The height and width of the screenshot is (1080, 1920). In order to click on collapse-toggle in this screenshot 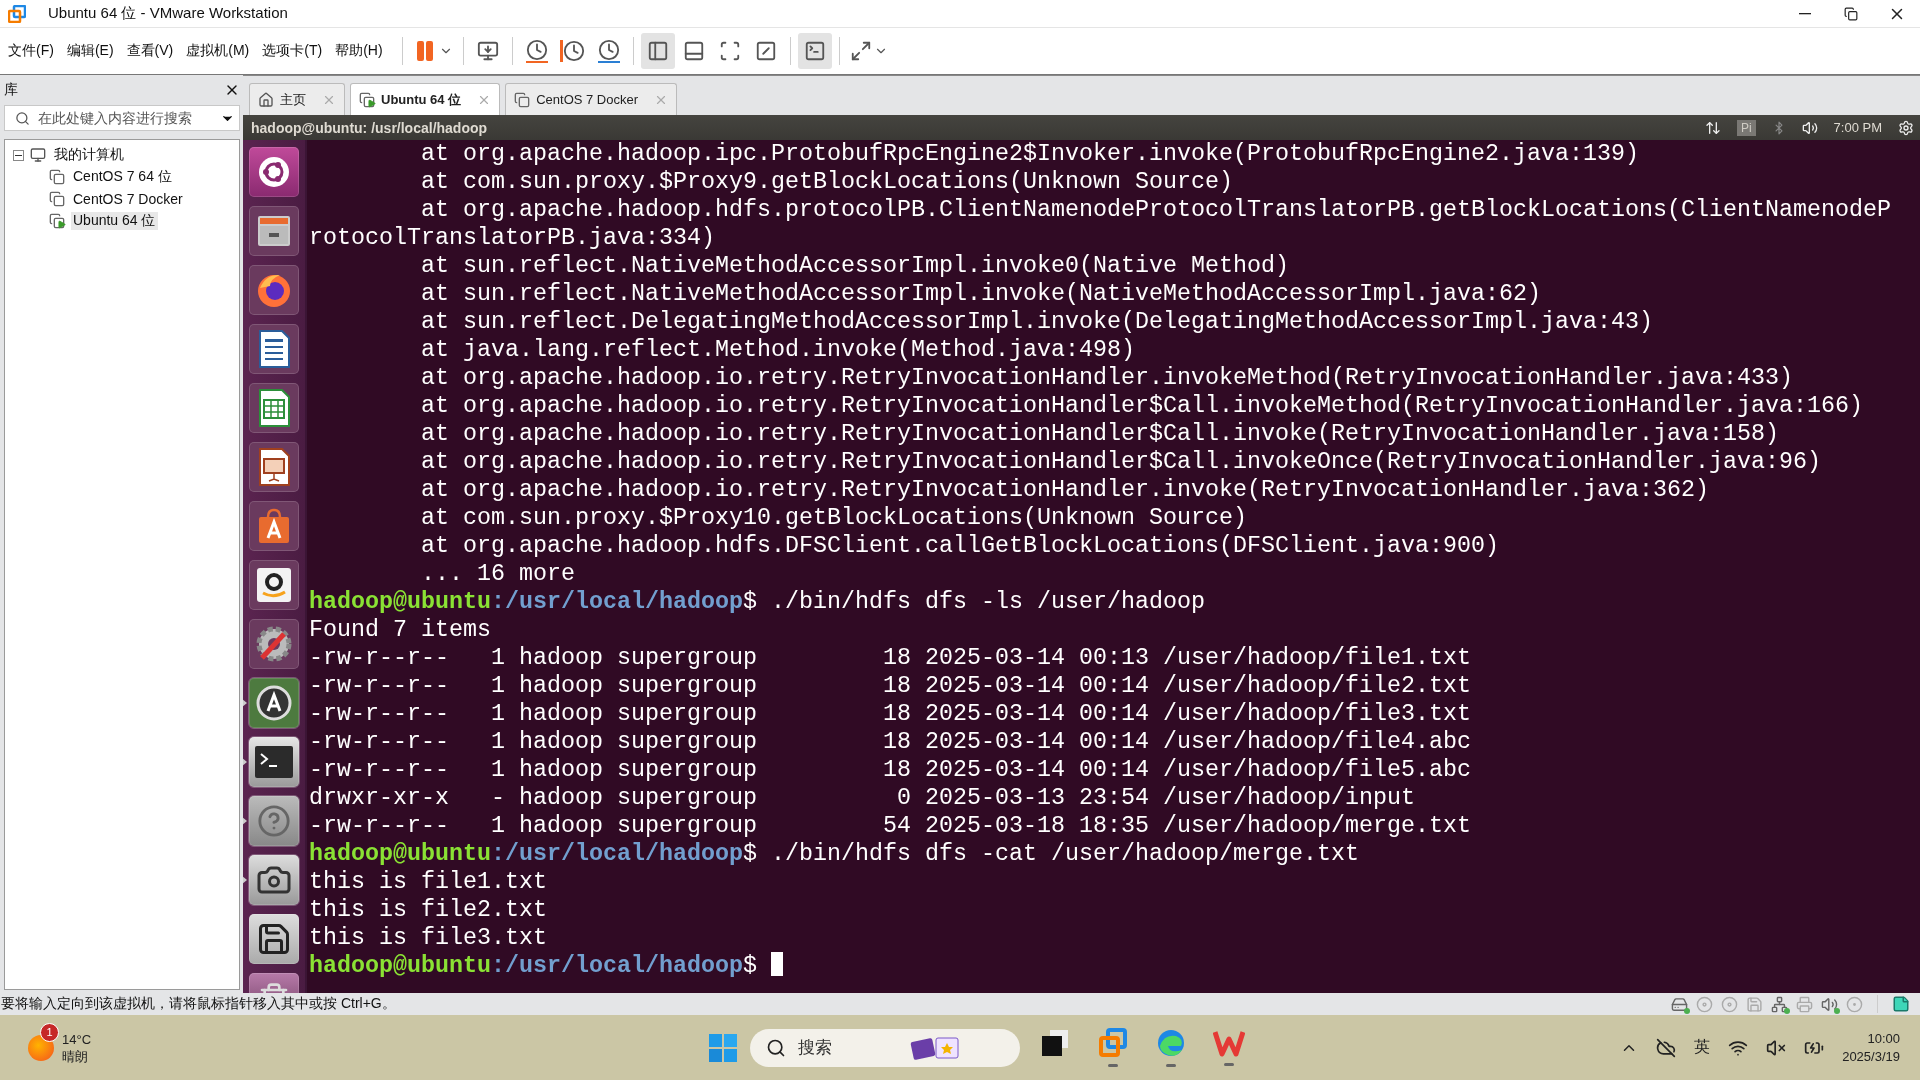, I will do `click(18, 155)`.